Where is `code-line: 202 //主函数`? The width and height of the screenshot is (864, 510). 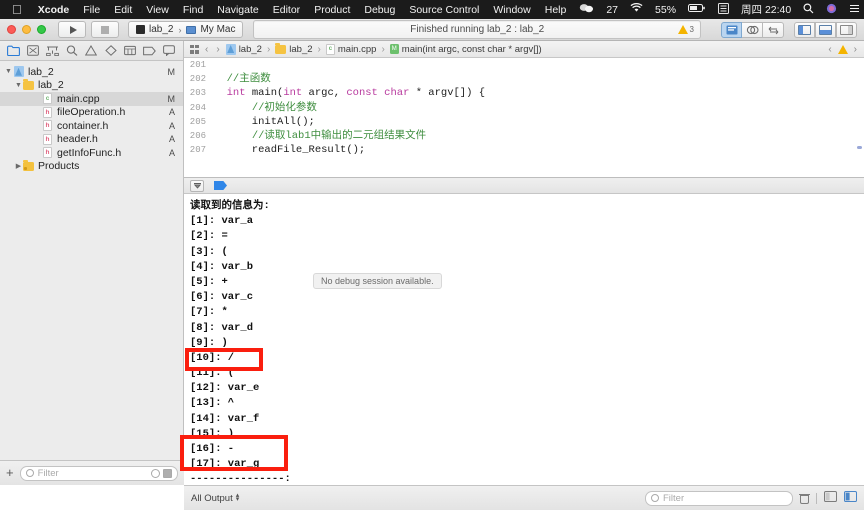 code-line: 202 //主函数 is located at coordinates (524, 79).